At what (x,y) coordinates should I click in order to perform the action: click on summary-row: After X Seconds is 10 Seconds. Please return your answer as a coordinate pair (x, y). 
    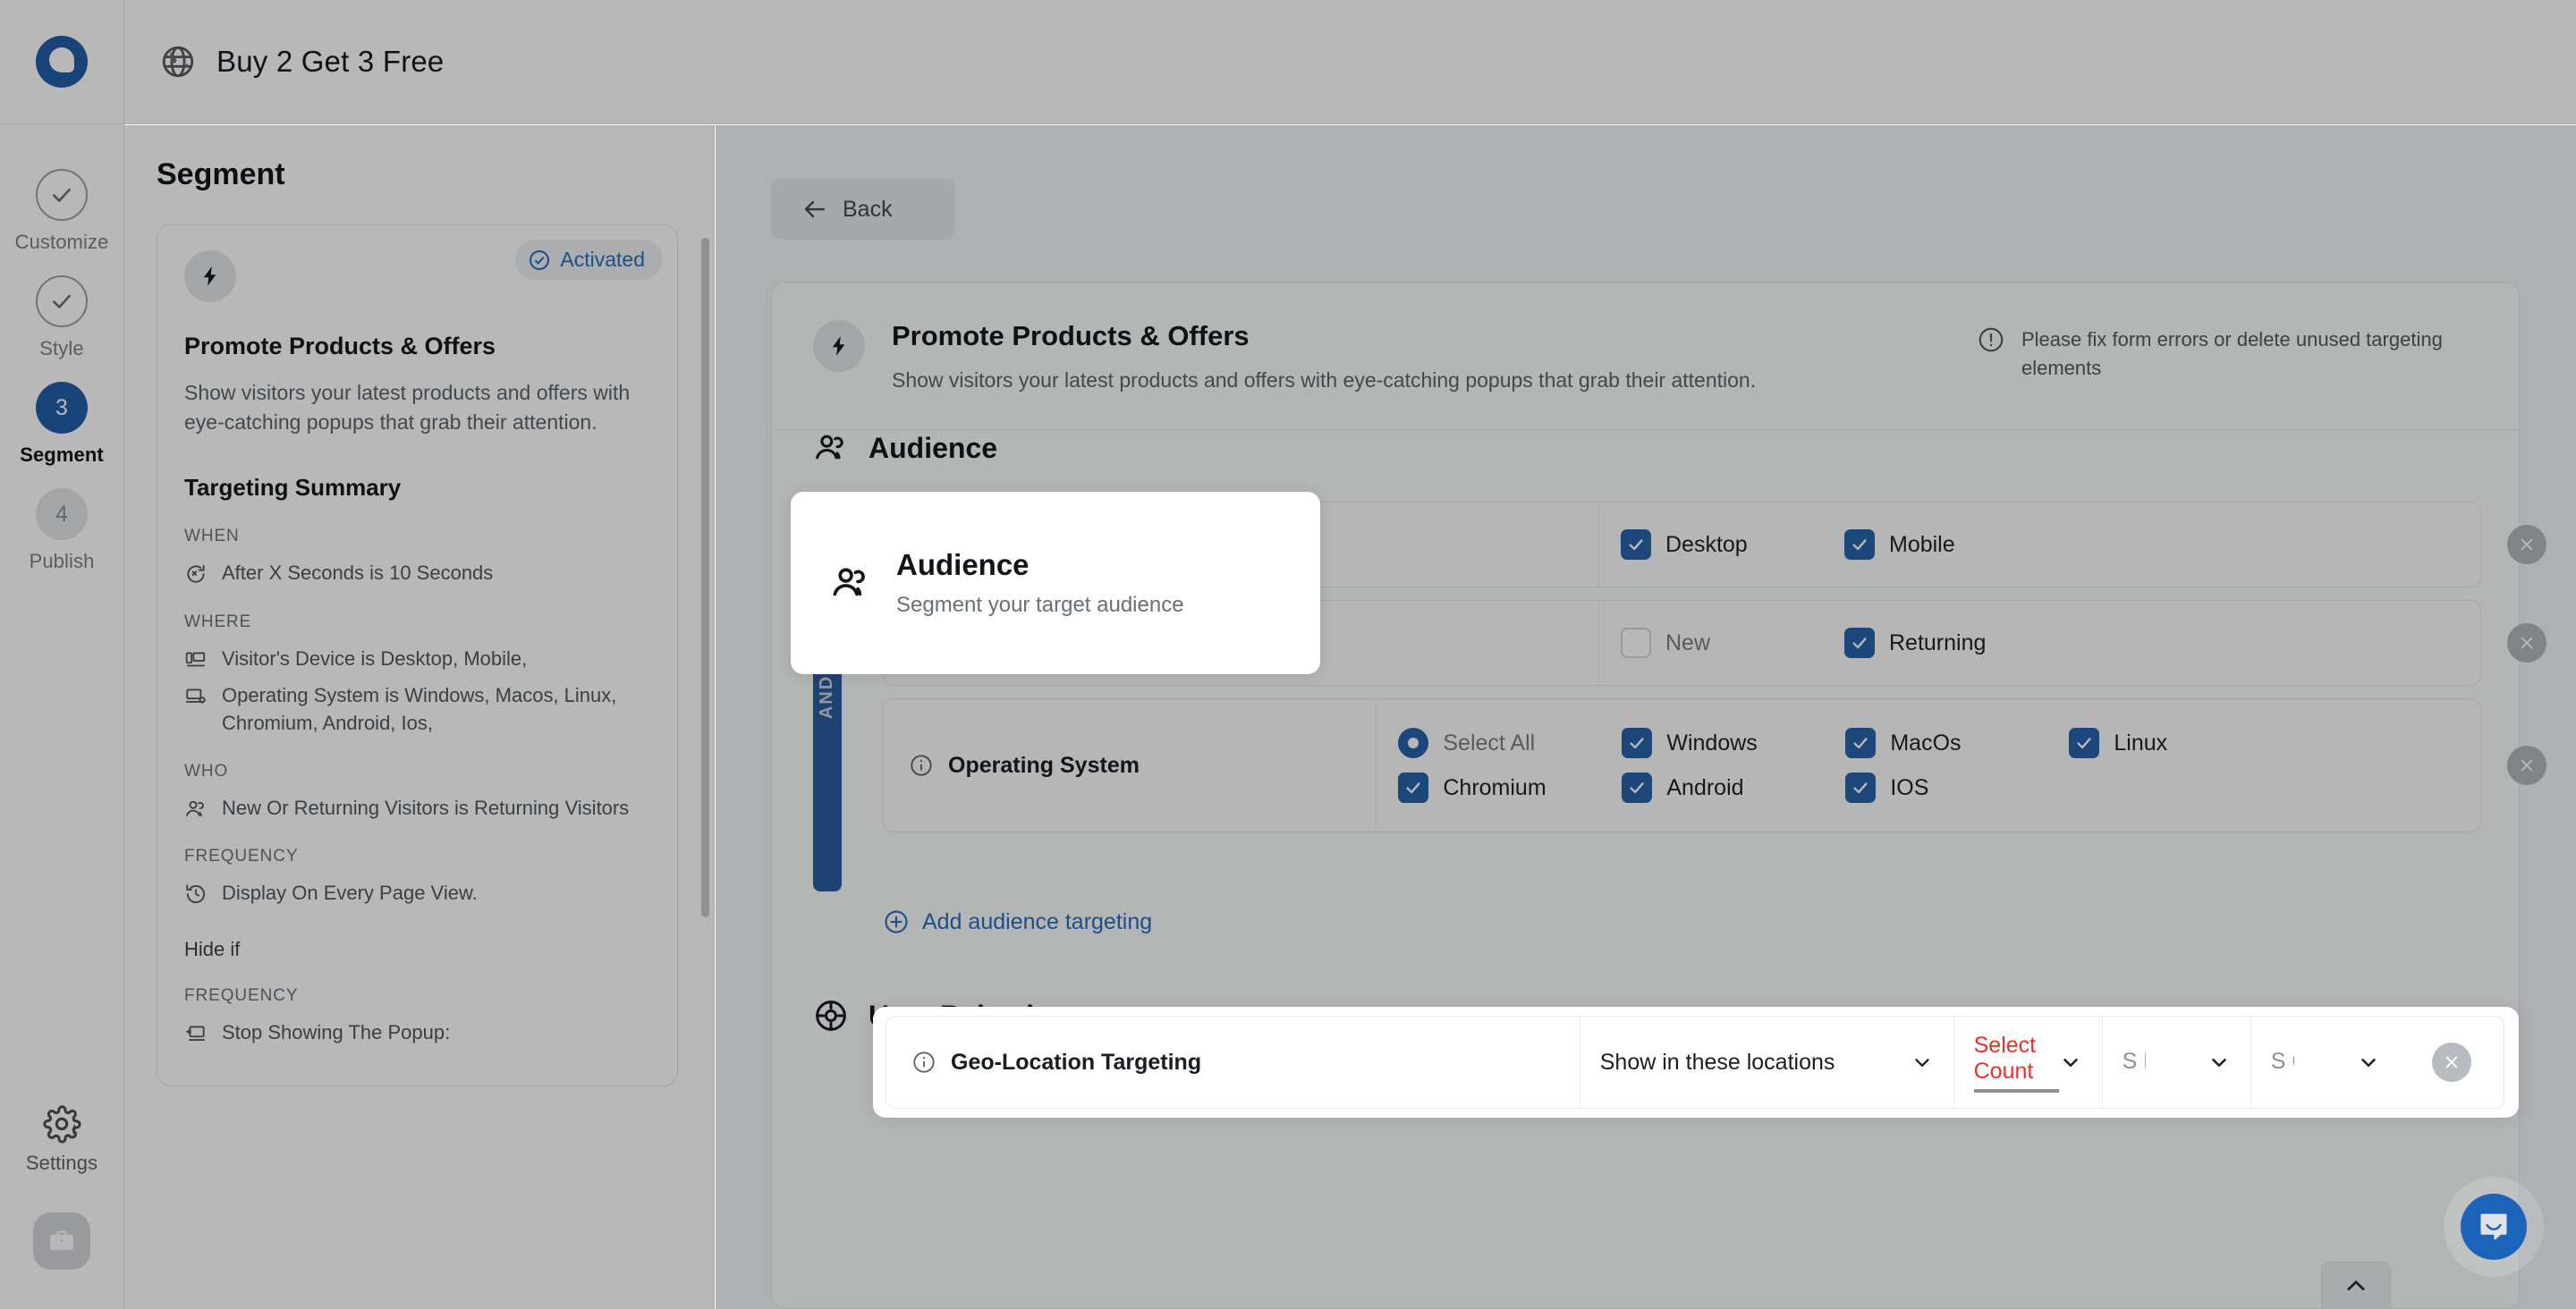
    Looking at the image, I should click on (417, 573).